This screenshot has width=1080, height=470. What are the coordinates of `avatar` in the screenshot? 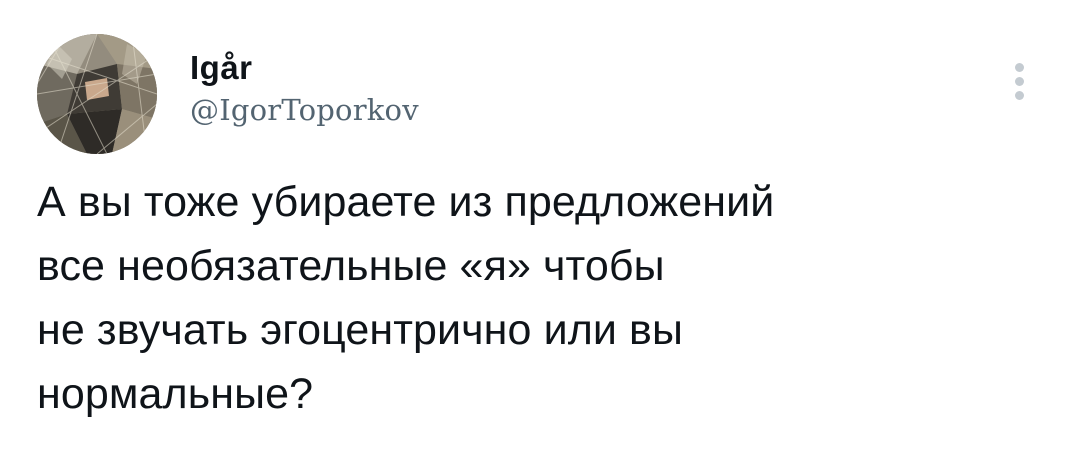 It's located at (97, 94).